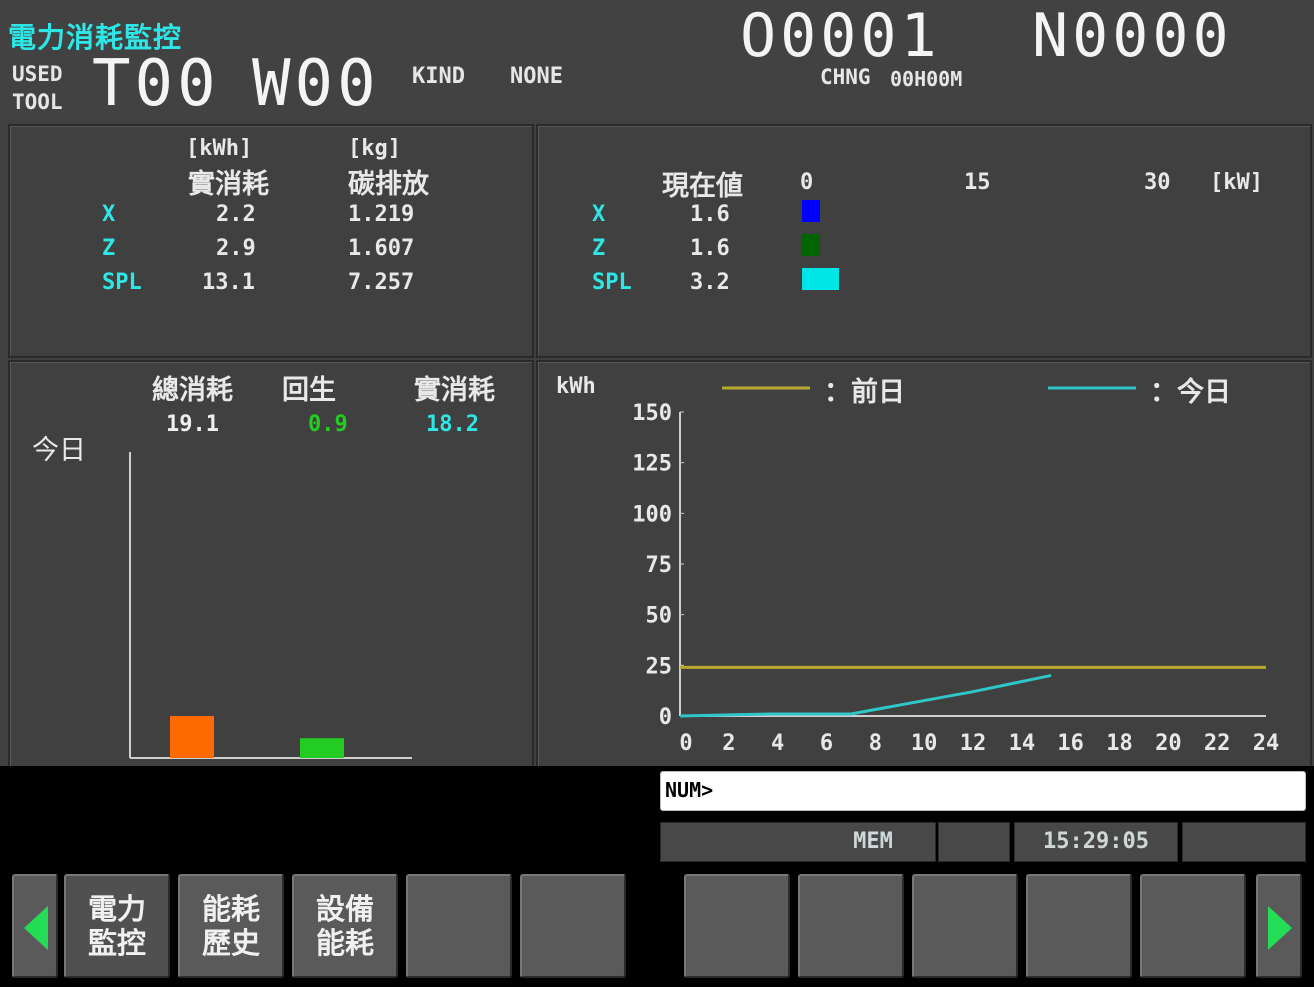  I want to click on y-tick-label: 100, so click(652, 514).